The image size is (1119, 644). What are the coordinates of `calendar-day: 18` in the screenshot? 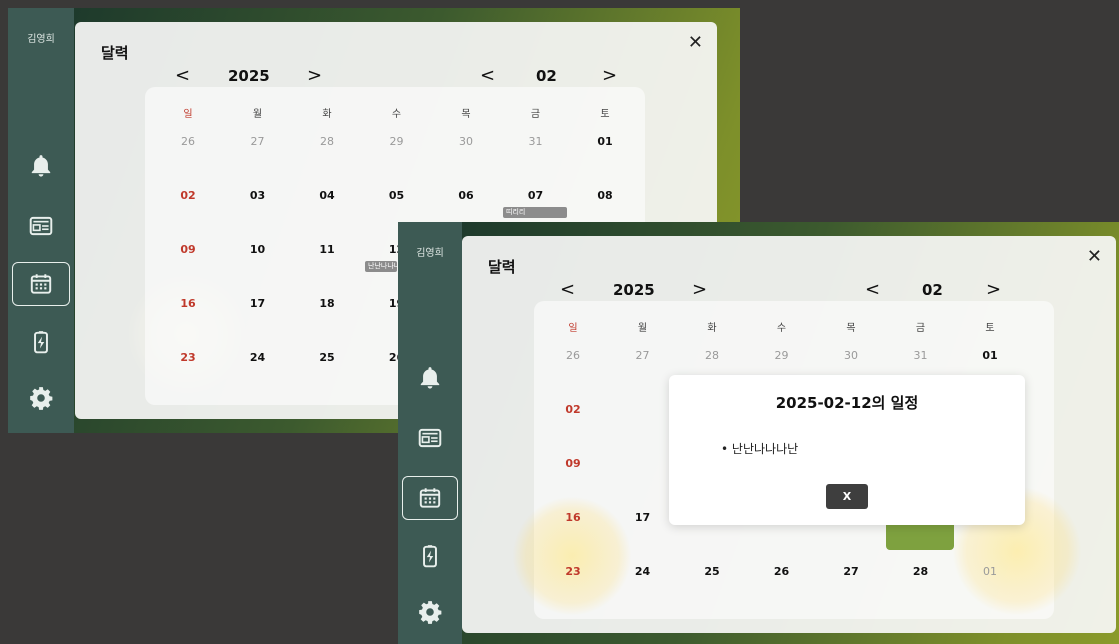 It's located at (327, 303).